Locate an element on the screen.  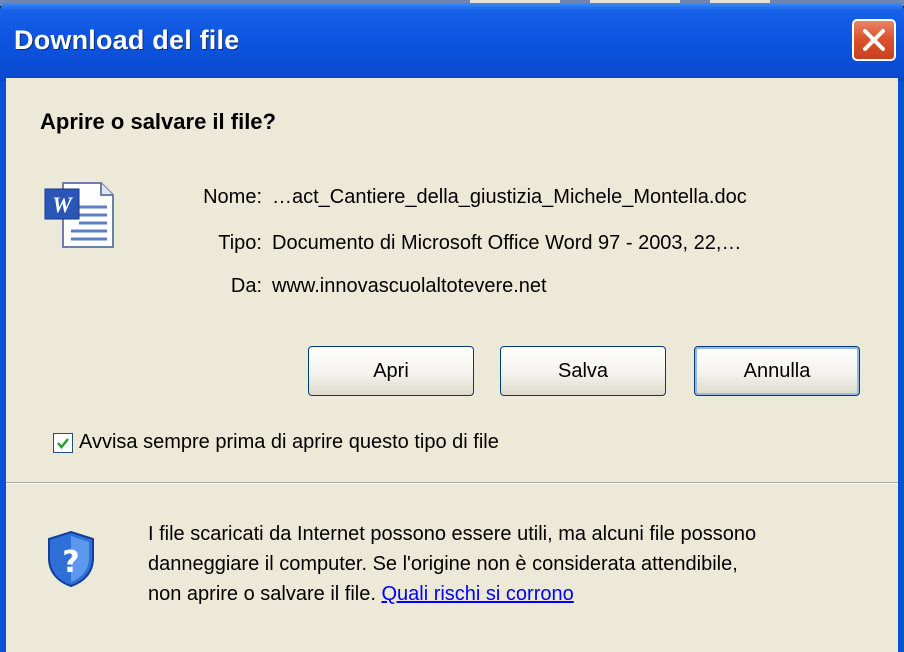
save-button: Salva is located at coordinates (583, 371).